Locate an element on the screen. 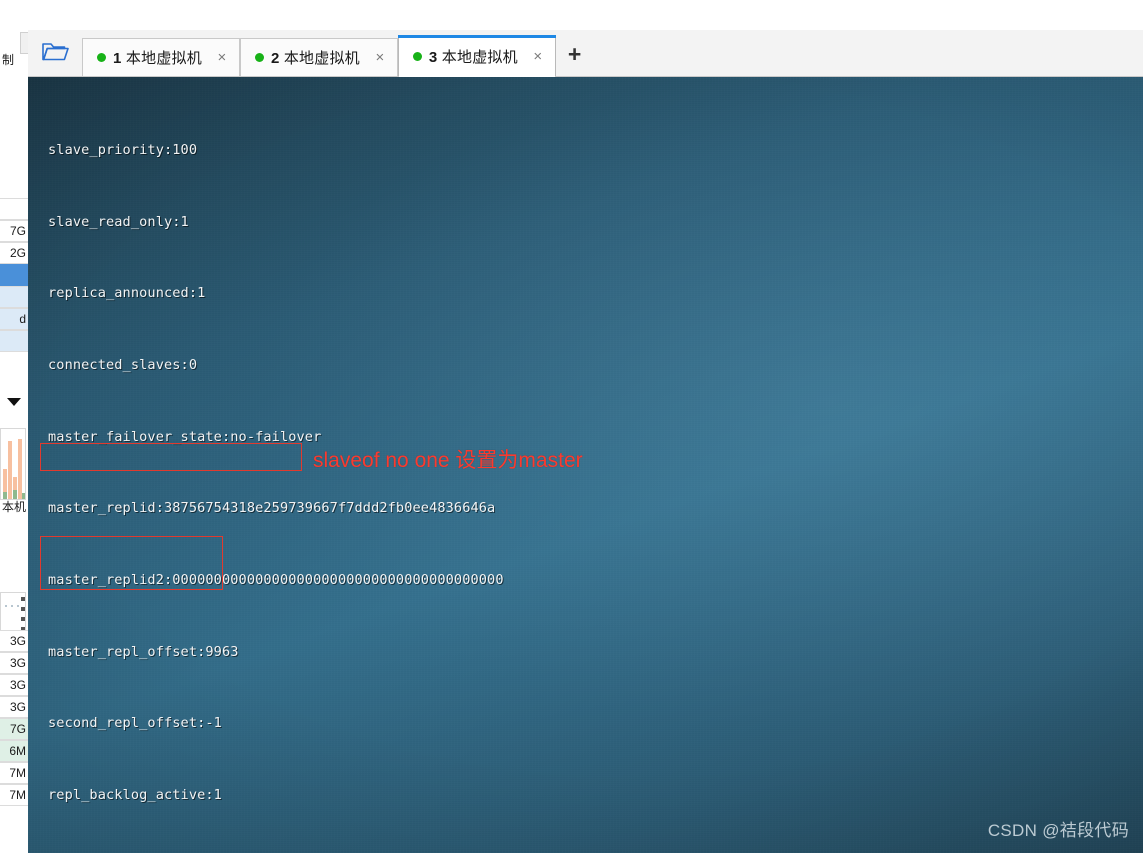 The image size is (1143, 853). left-strip-cell: 6M is located at coordinates (14, 751).